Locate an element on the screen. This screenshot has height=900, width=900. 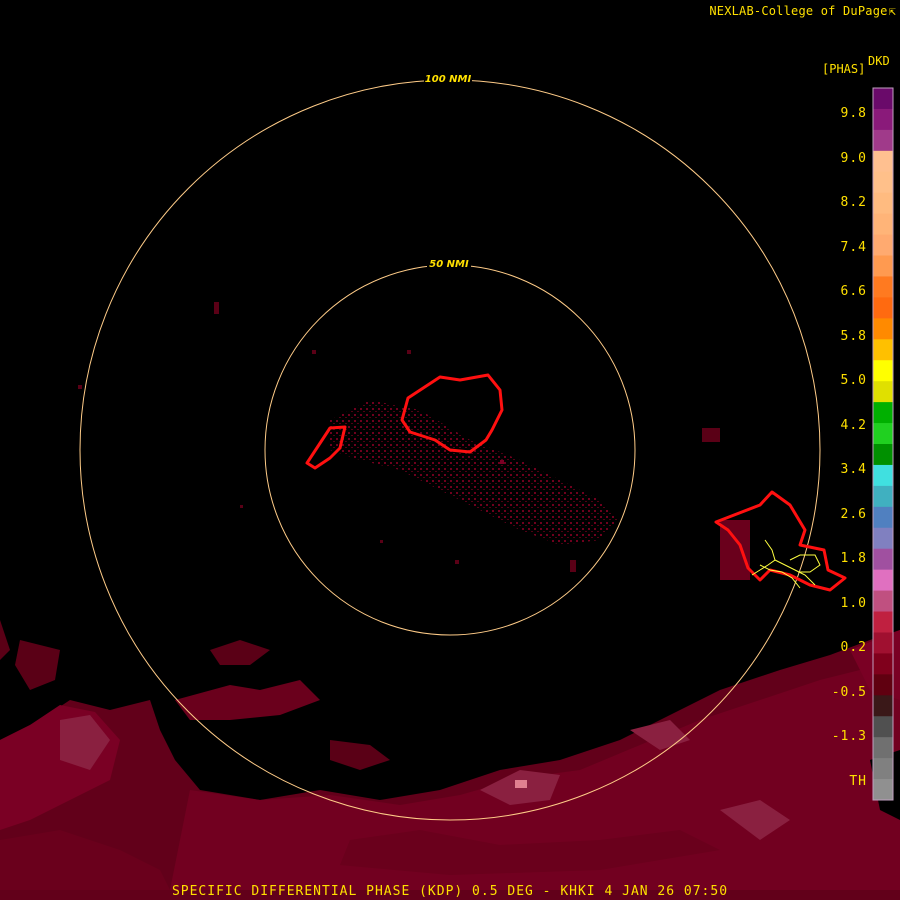
color-scale-tick-label: 5.8 is located at coordinates (853, 336).